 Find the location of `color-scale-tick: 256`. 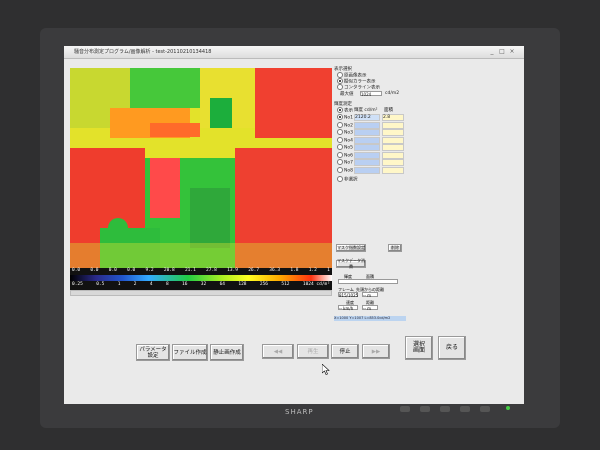

color-scale-tick: 256 is located at coordinates (263, 284).